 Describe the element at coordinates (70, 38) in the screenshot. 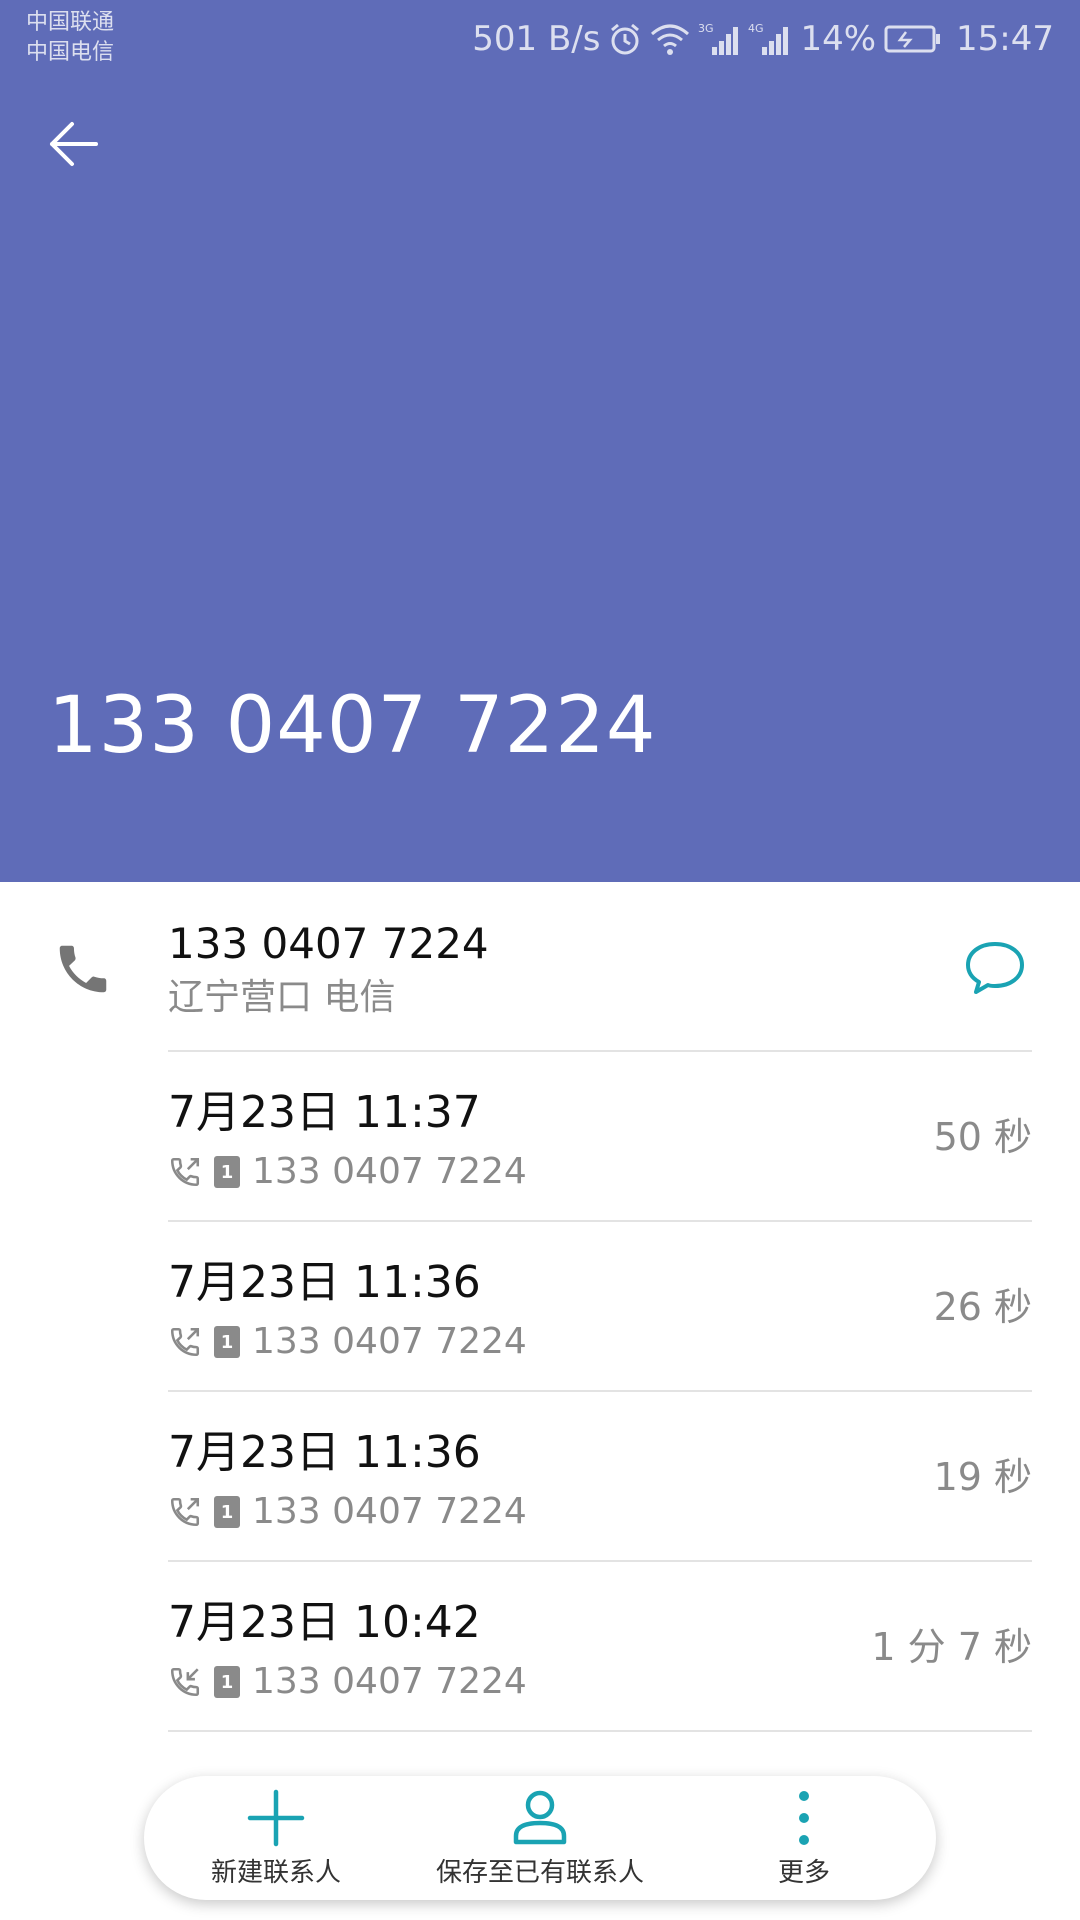

I see `carrier-info: 中国联通 中国电信` at that location.